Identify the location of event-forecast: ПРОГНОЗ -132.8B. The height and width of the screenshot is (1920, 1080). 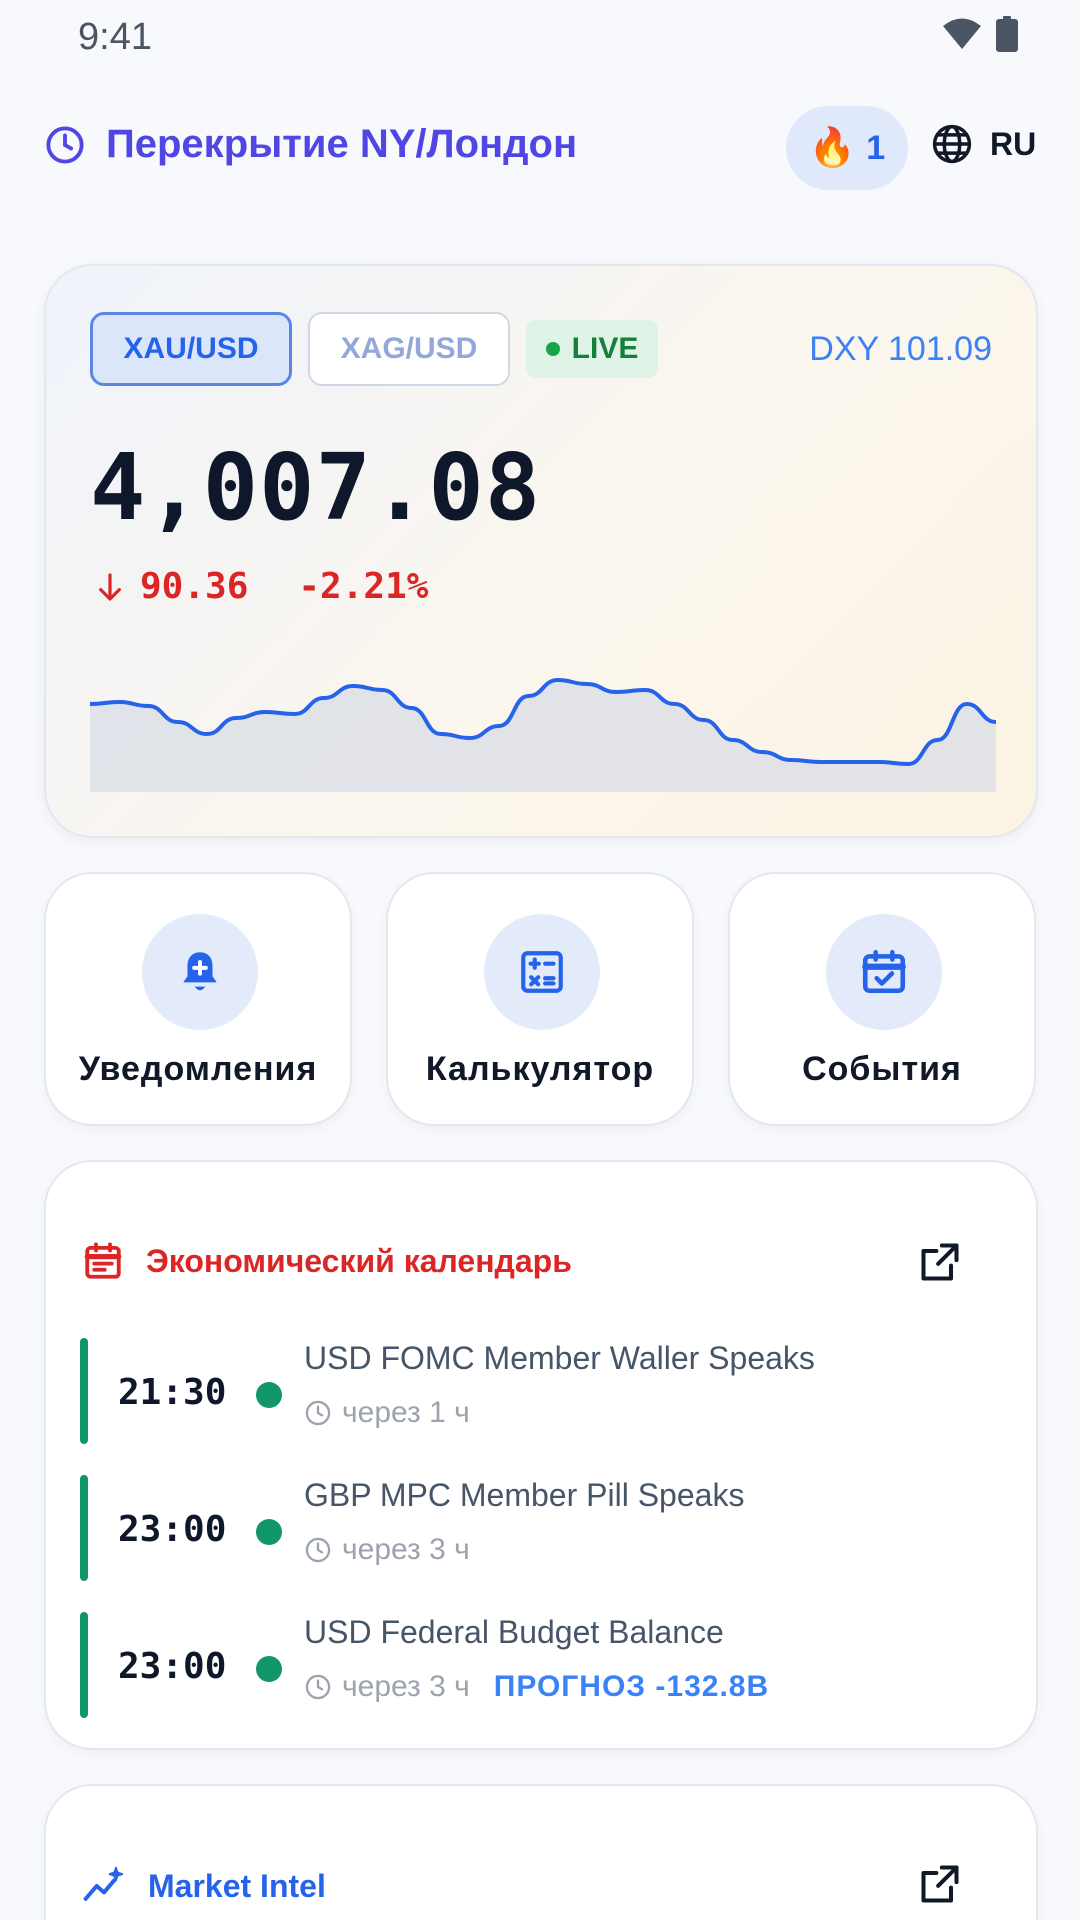
(631, 1686).